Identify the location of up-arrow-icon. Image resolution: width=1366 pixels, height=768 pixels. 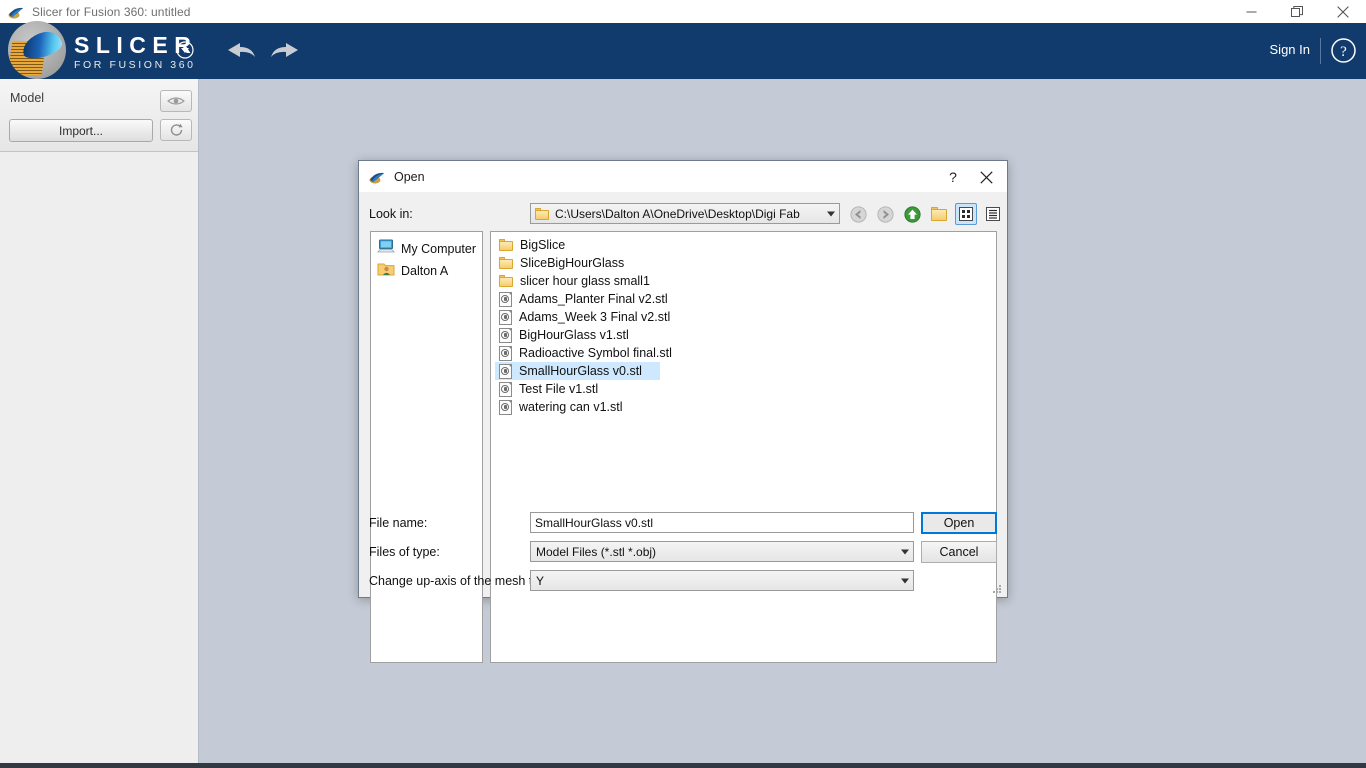
(912, 214).